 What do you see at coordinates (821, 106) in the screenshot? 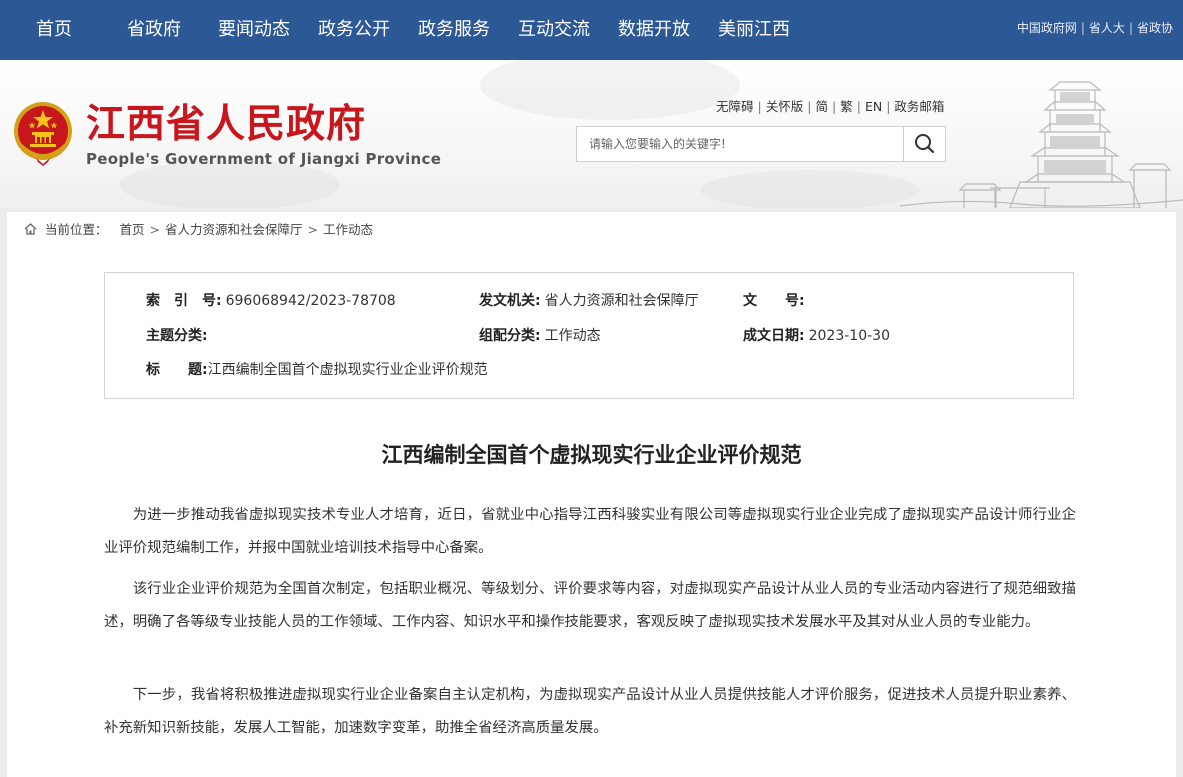
I see `link-simplified-chinese: 简` at bounding box center [821, 106].